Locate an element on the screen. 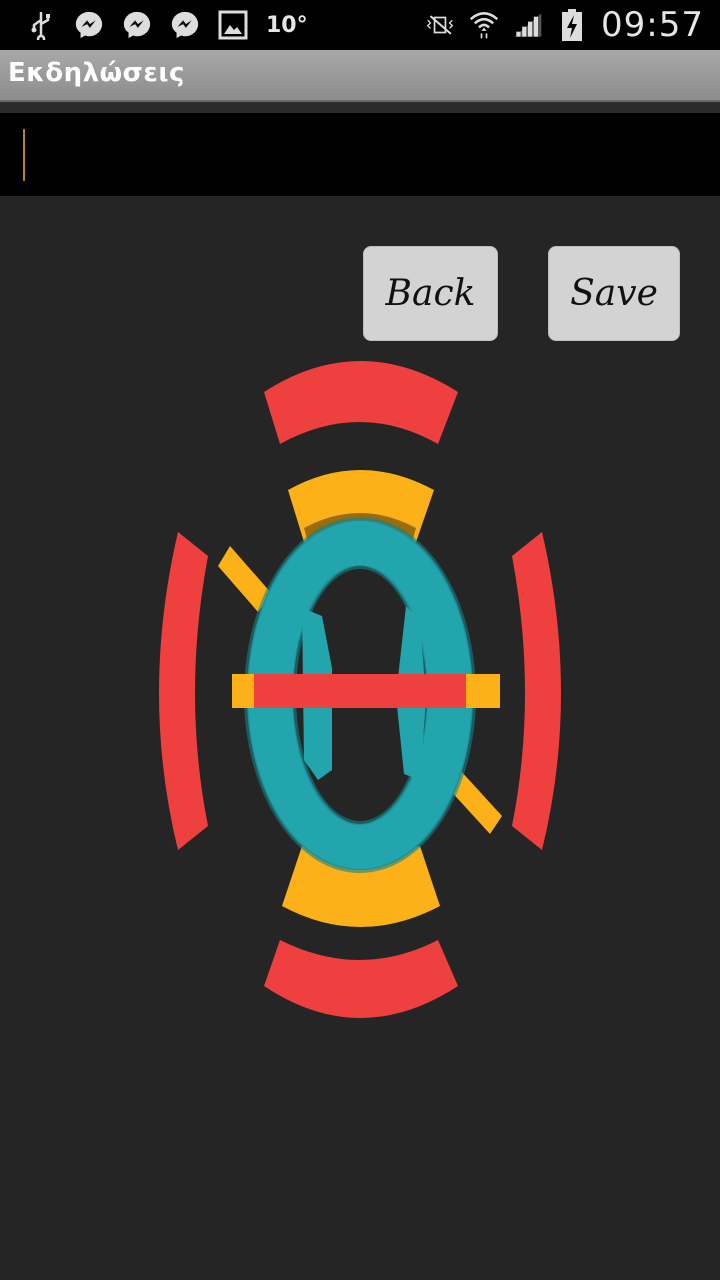  vibrate-mute-icon is located at coordinates (440, 25).